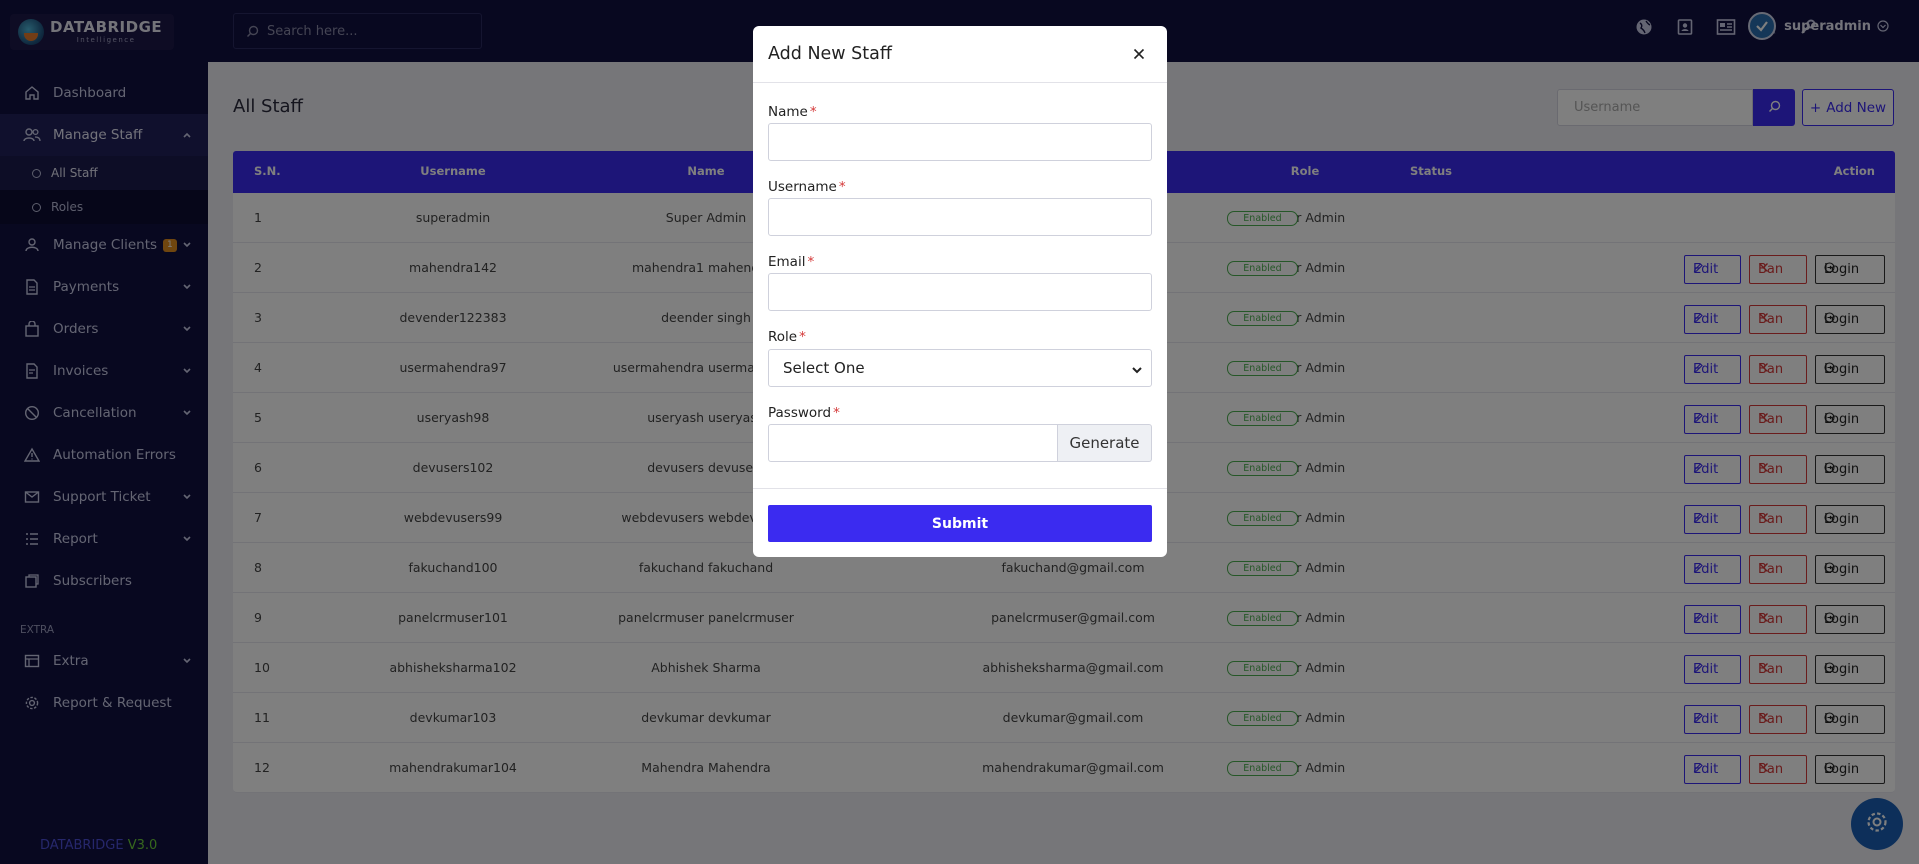  I want to click on modal-divider, so click(960, 488).